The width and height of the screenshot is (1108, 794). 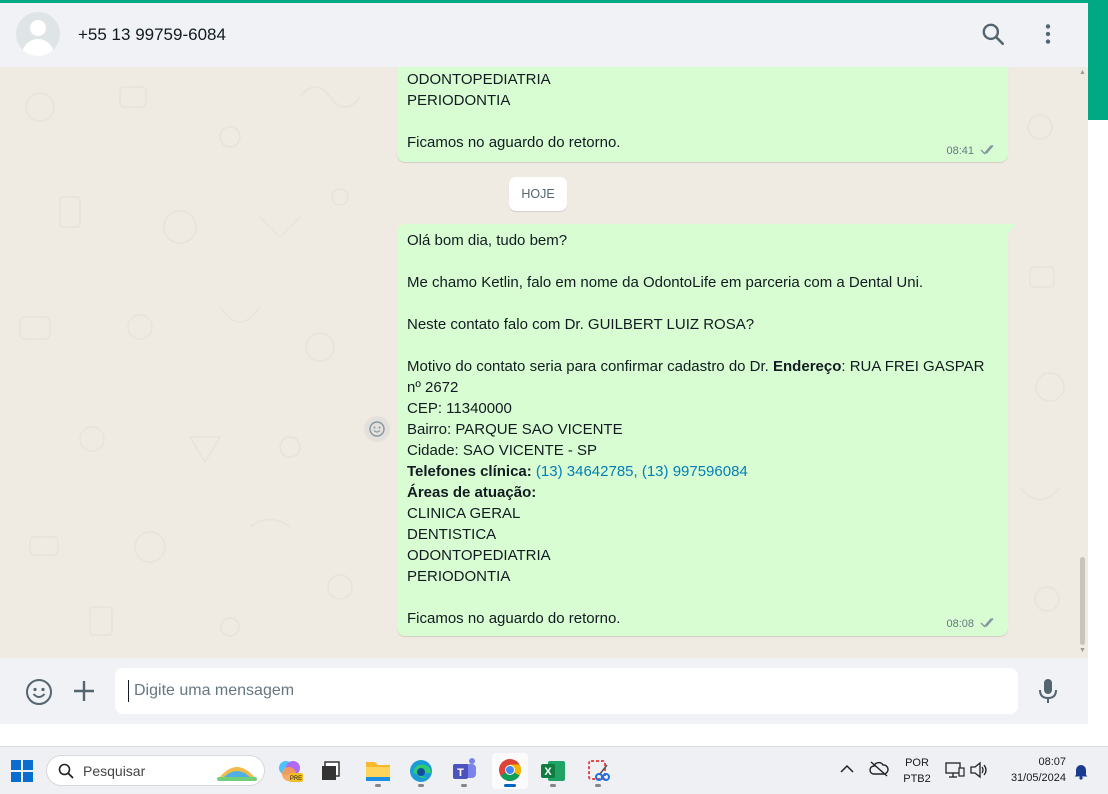 What do you see at coordinates (1081, 771) in the screenshot?
I see `notification-bell-icon` at bounding box center [1081, 771].